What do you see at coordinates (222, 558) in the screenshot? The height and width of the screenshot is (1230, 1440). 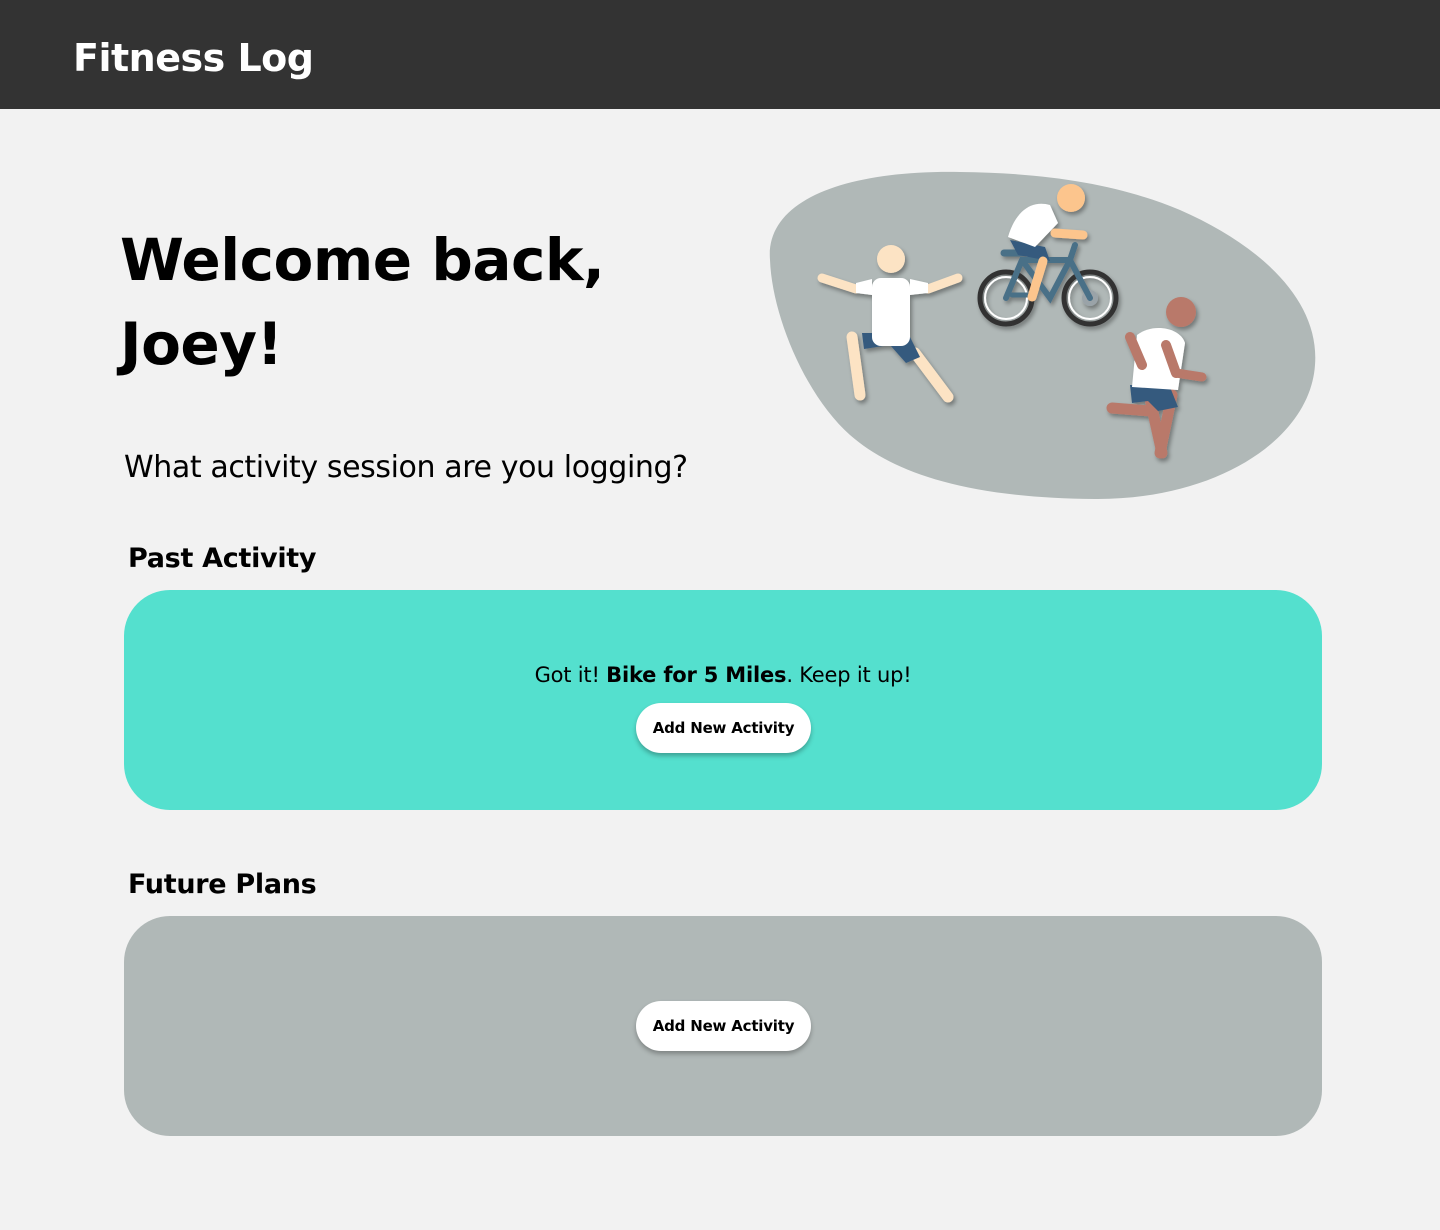 I see `past-activity-title: Past Activity` at bounding box center [222, 558].